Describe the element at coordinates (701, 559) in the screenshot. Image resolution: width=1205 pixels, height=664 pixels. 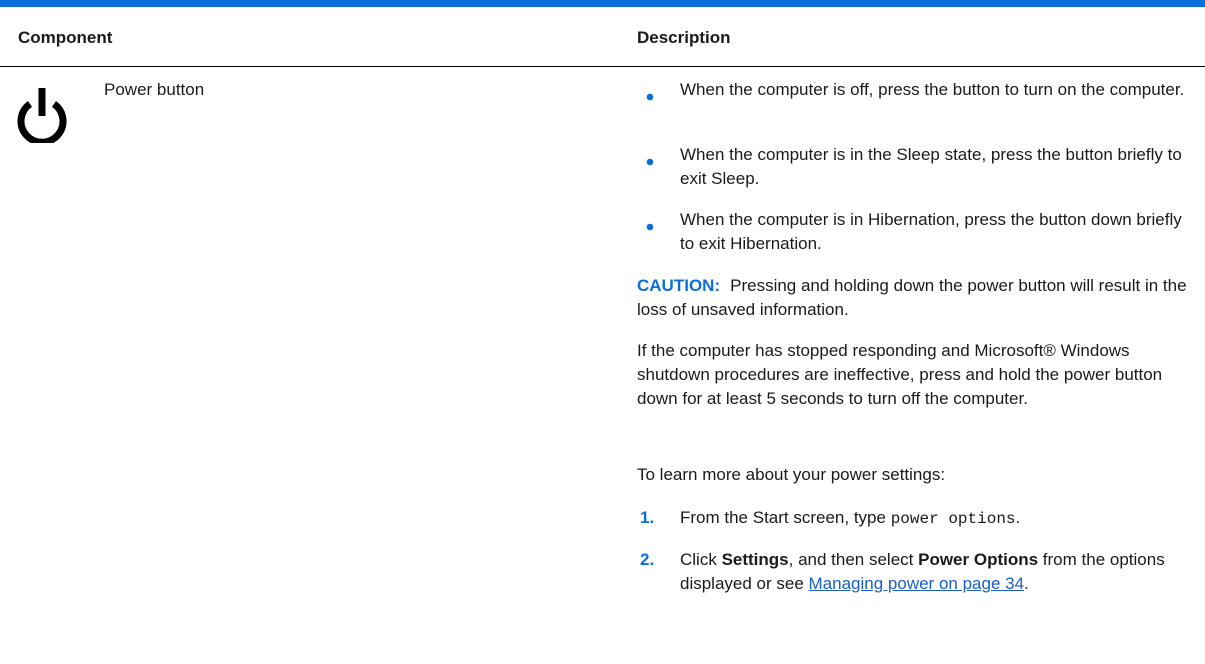
I see `step-text: Click` at that location.